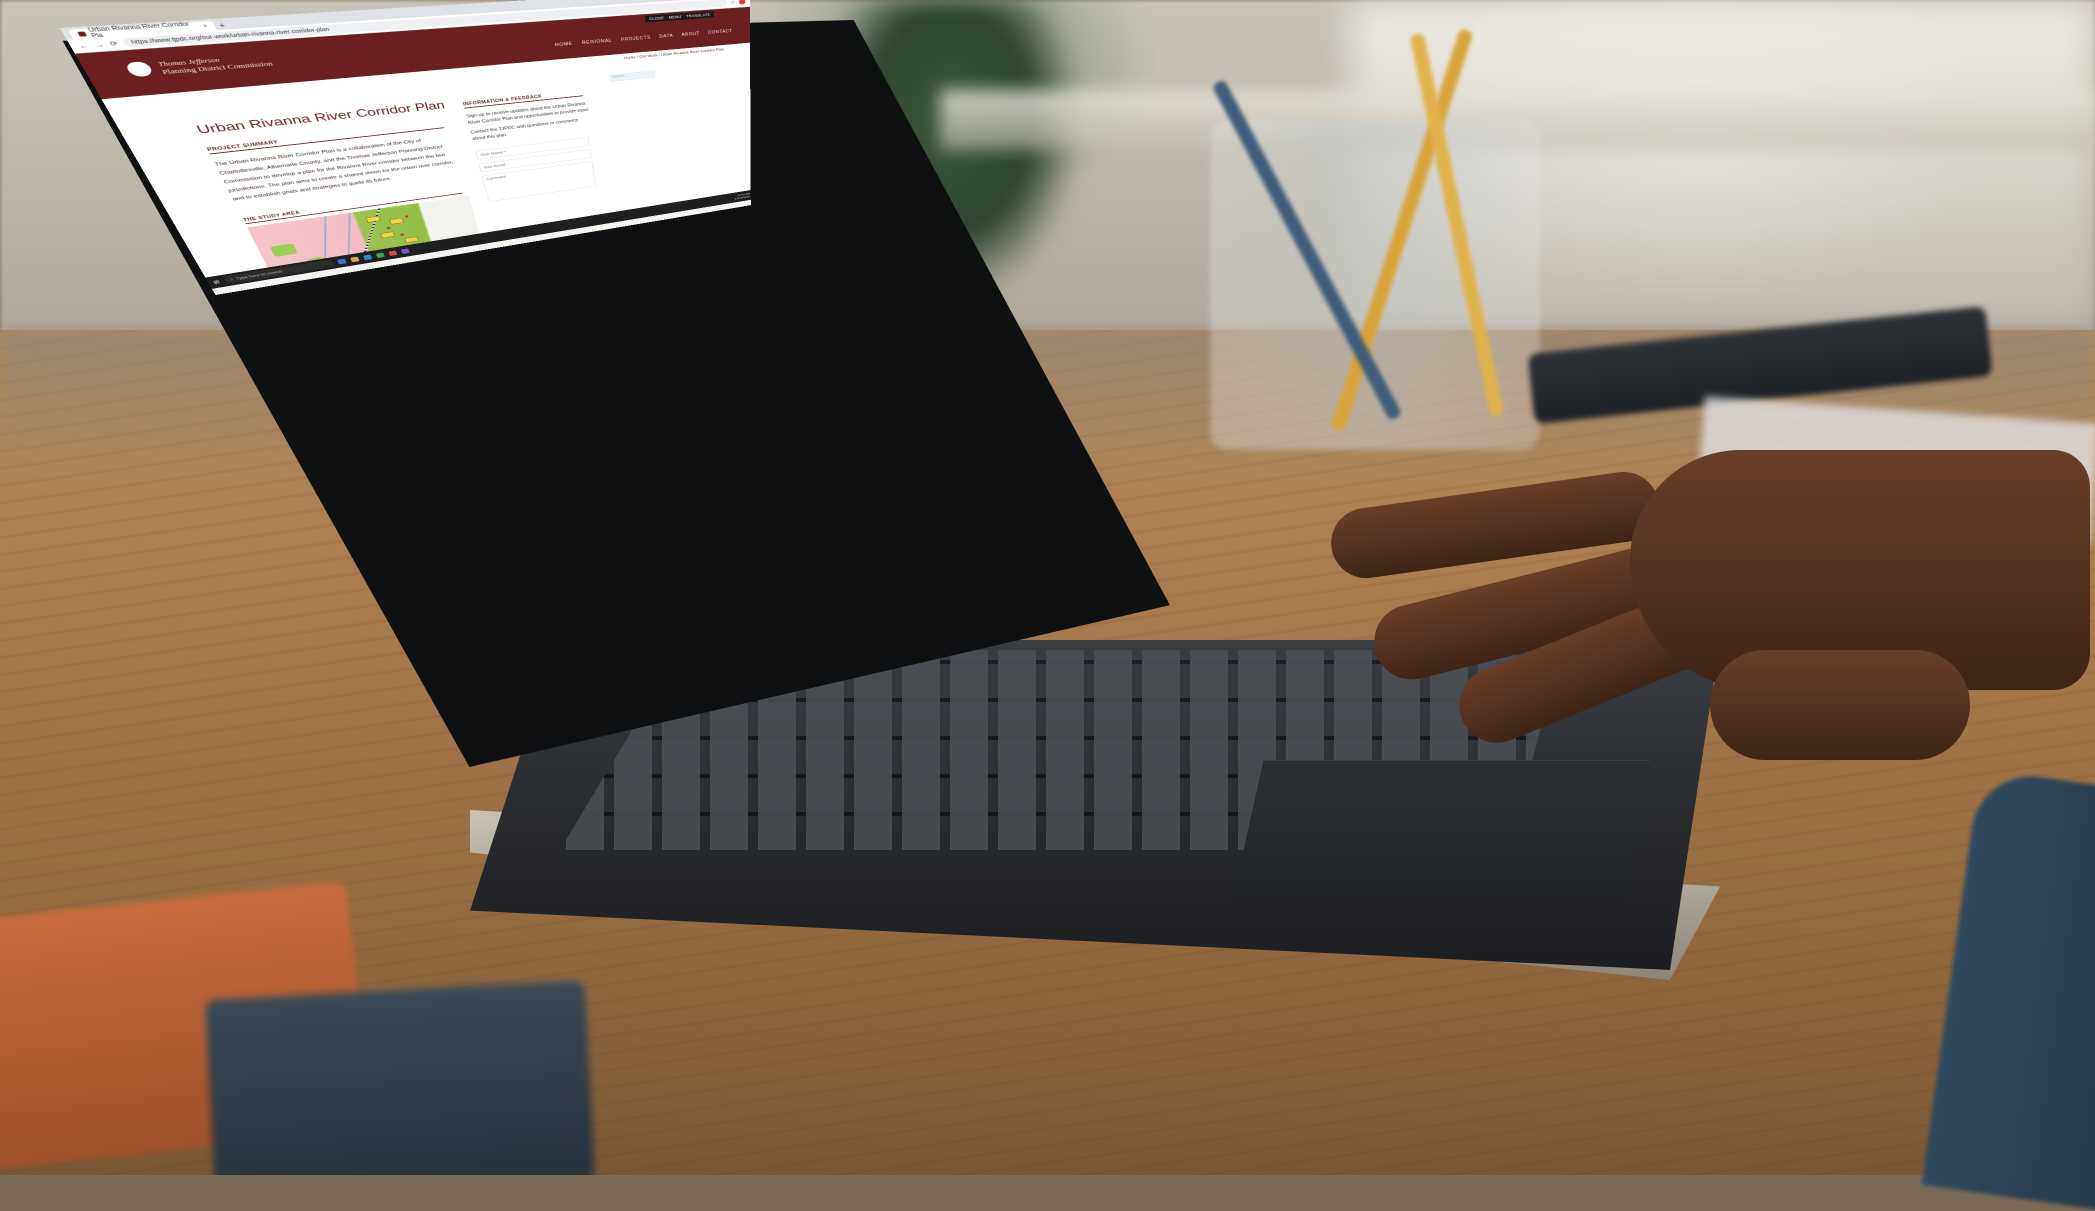  Describe the element at coordinates (380, 255) in the screenshot. I see `store-icon` at that location.